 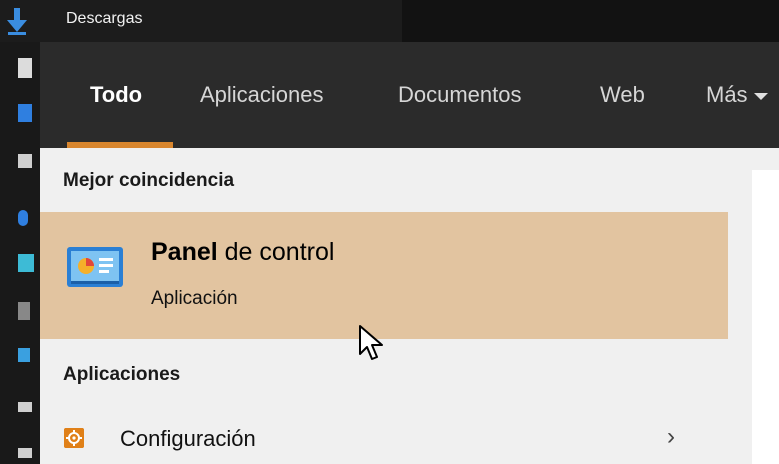 What do you see at coordinates (727, 94) in the screenshot?
I see `tab-more-label: Más` at bounding box center [727, 94].